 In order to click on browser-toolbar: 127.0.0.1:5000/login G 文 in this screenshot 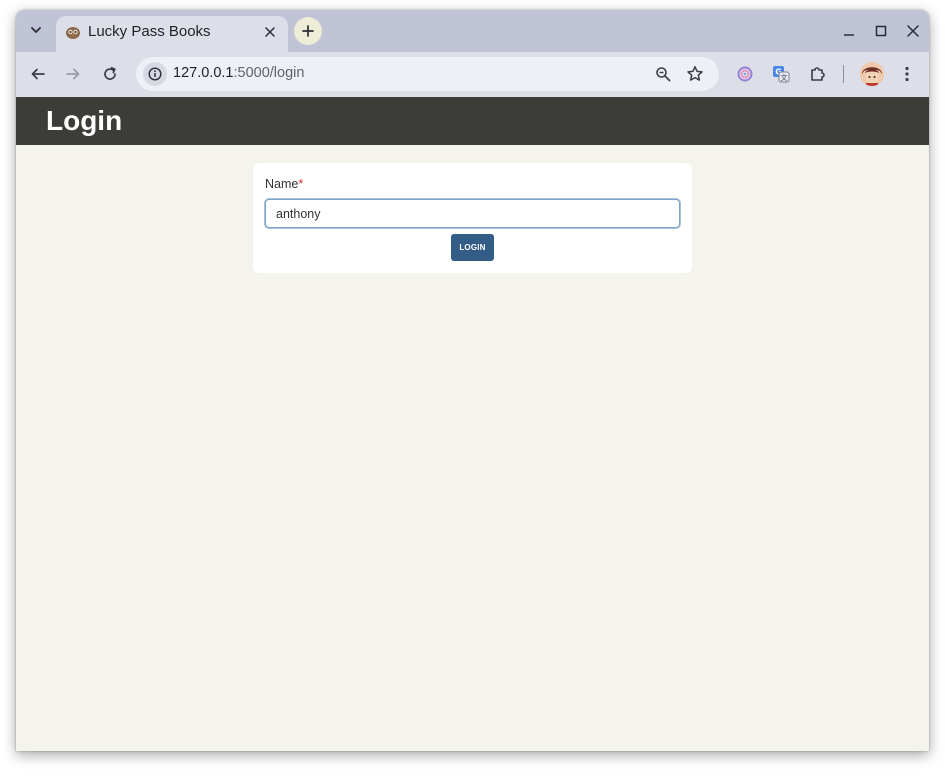, I will do `click(472, 74)`.